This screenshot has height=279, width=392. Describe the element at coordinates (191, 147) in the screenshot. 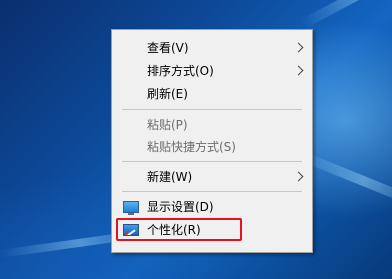

I see `menu-item-label: 粘贴快捷方式(S)` at that location.